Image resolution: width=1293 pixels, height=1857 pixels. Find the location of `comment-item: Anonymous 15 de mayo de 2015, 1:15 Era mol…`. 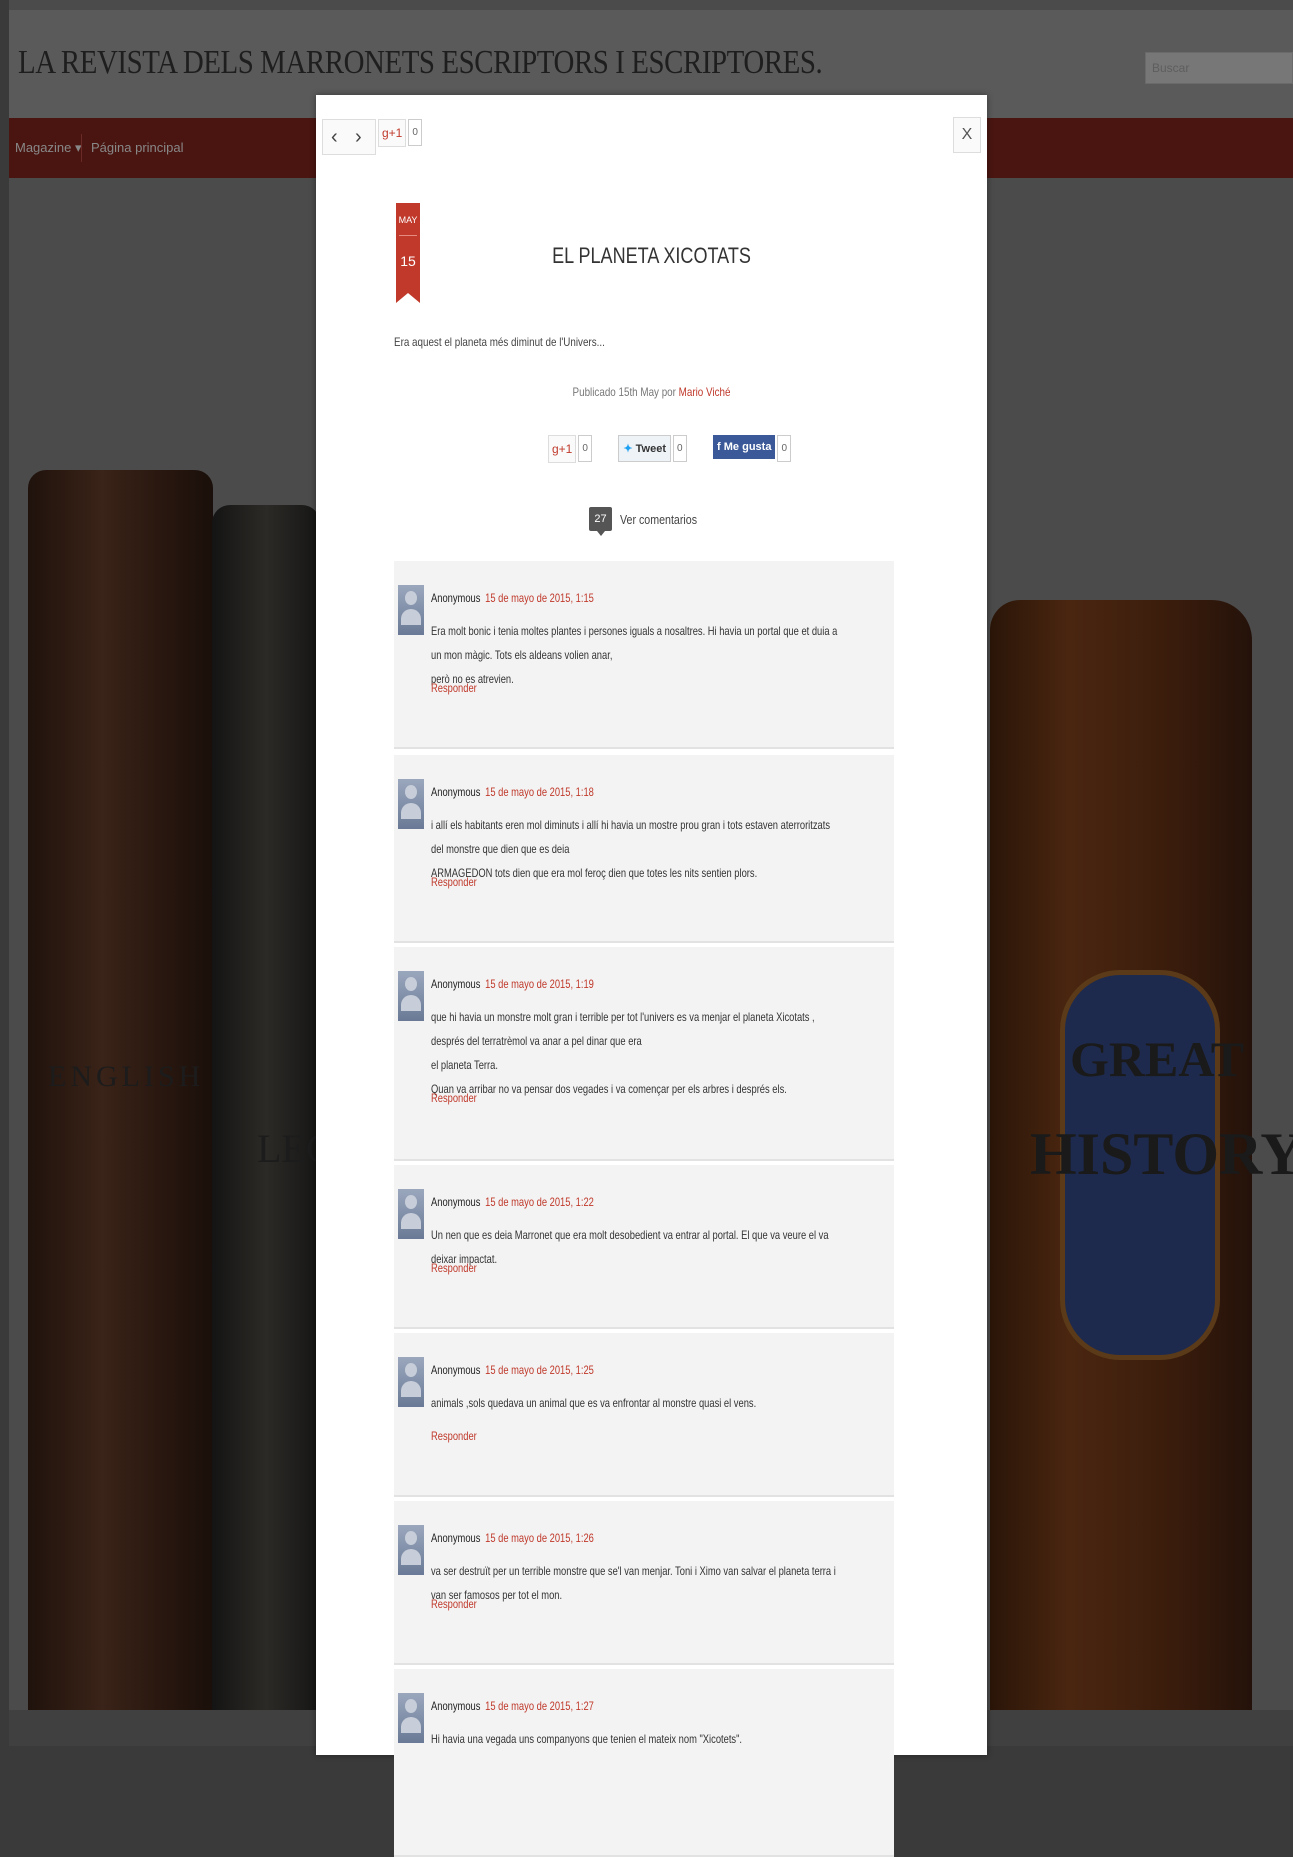

comment-item: Anonymous 15 de mayo de 2015, 1:15 Era mol… is located at coordinates (644, 655).